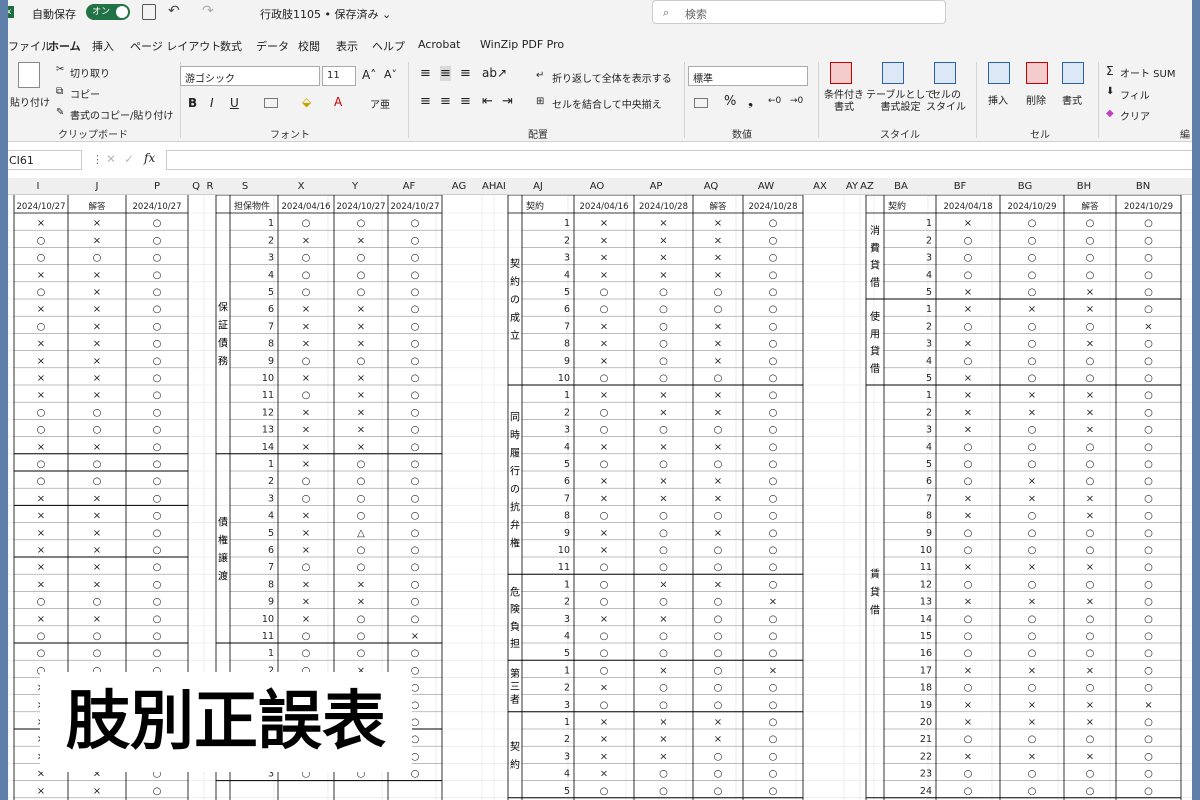 The width and height of the screenshot is (1200, 800). Describe the element at coordinates (1135, 115) in the screenshot. I see `clear-button: クリア` at that location.